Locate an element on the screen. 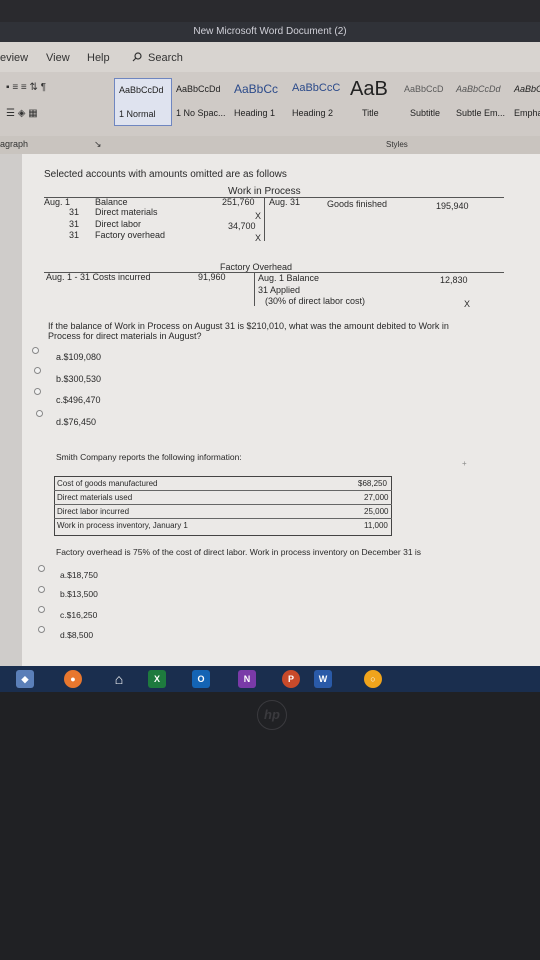  wip-date-aug1: Aug. 1 is located at coordinates (57, 202).